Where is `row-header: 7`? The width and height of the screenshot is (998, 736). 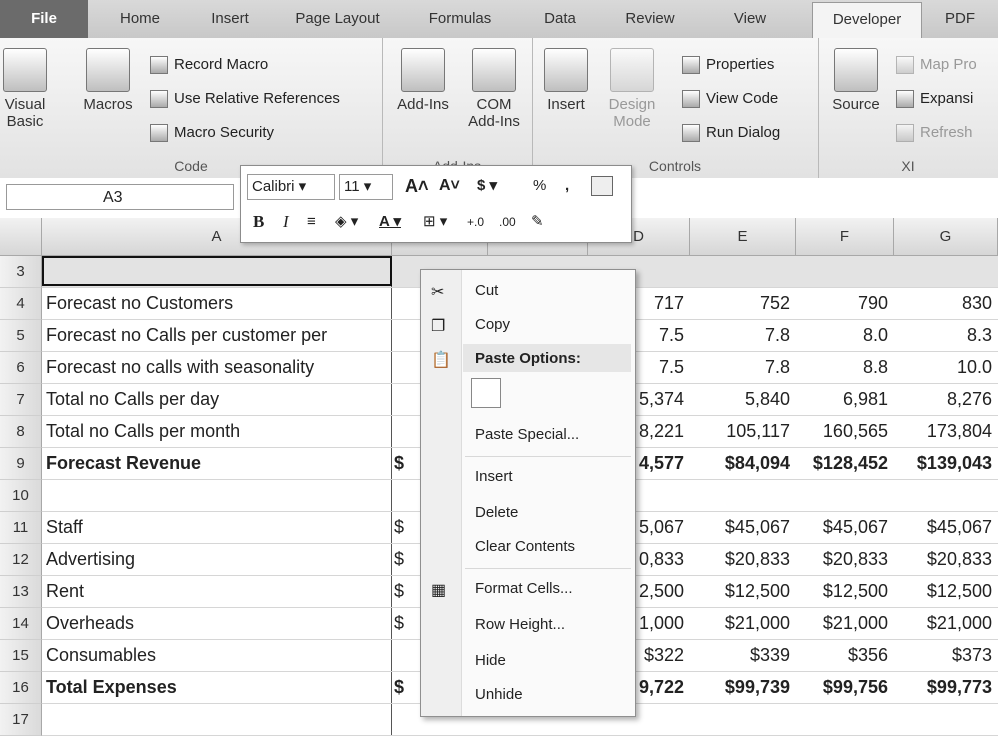 row-header: 7 is located at coordinates (21, 400).